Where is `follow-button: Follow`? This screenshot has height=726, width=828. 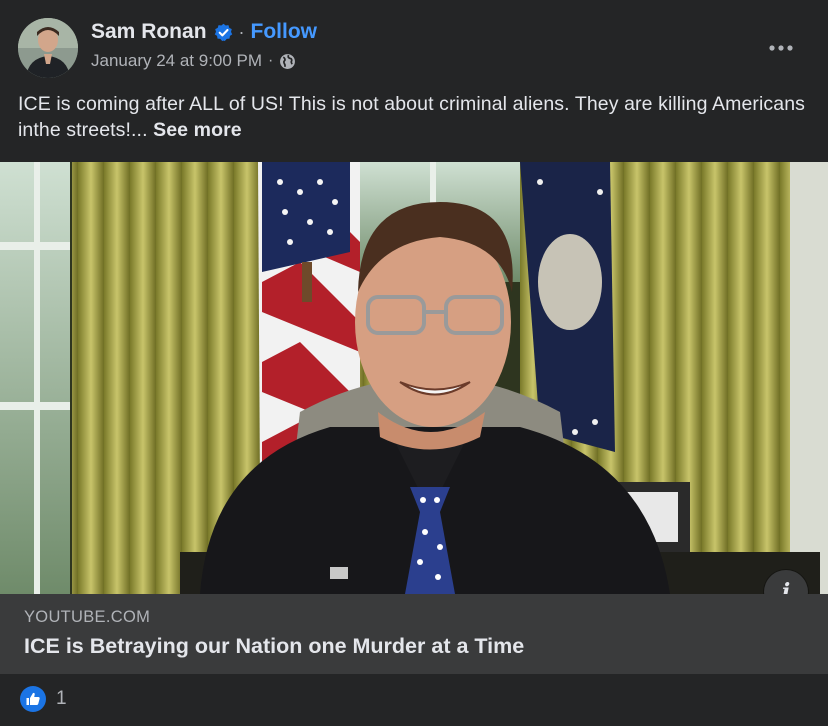 follow-button: Follow is located at coordinates (284, 32).